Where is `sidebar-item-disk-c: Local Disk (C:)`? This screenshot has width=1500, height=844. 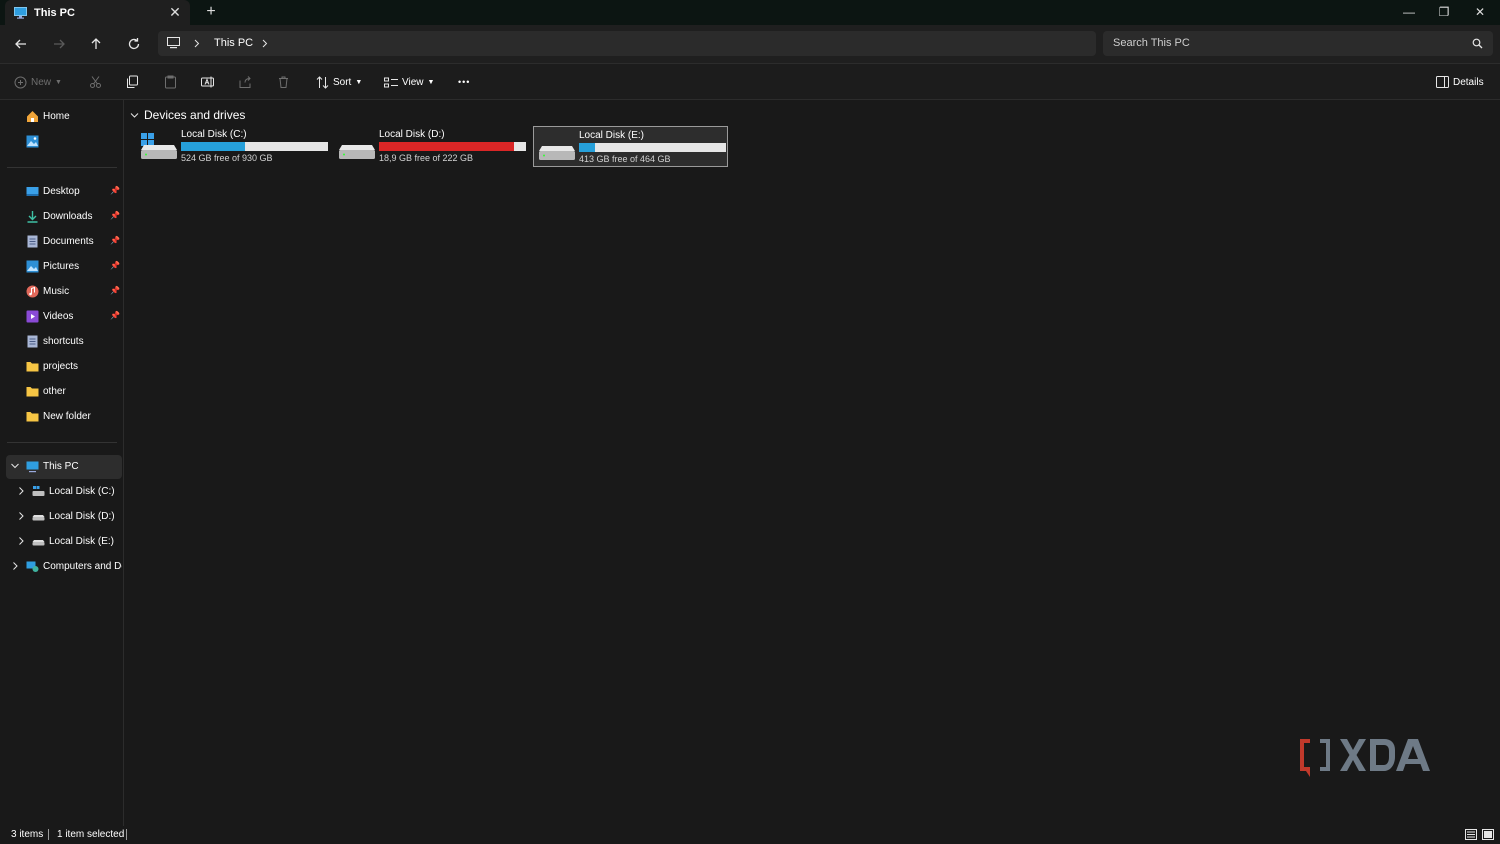 sidebar-item-disk-c: Local Disk (C:) is located at coordinates (64, 492).